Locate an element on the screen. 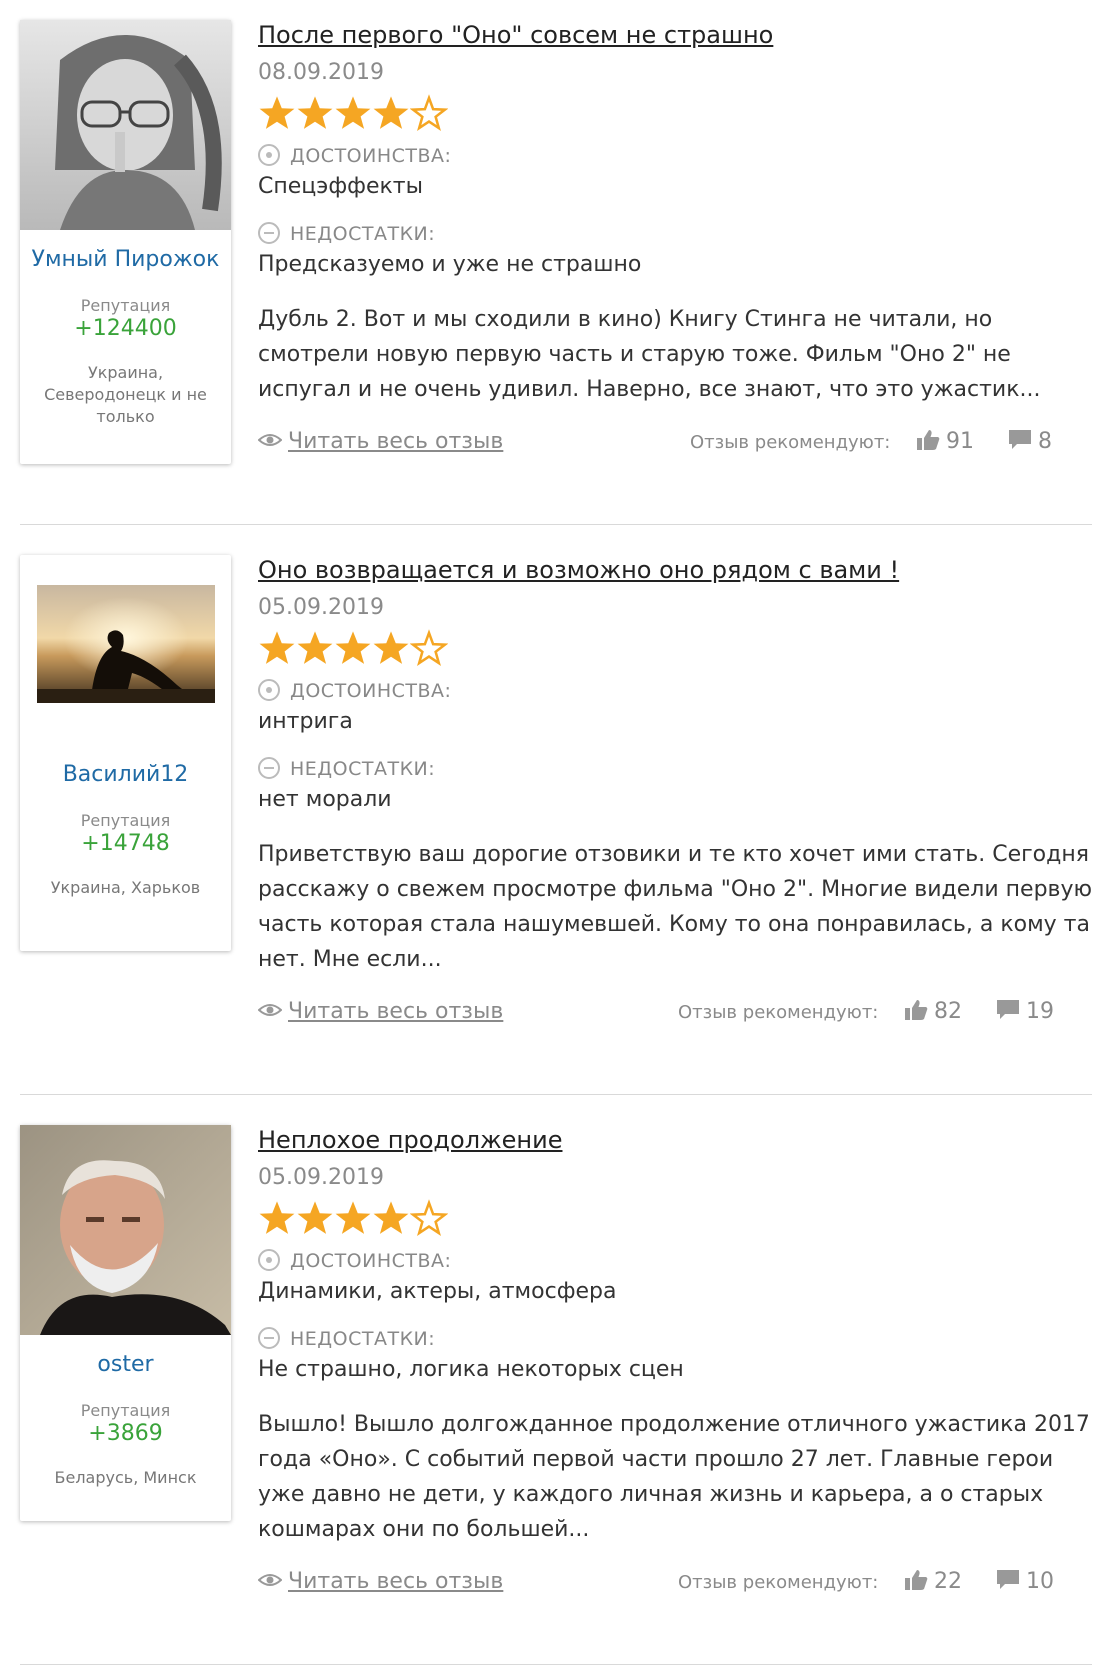  likes-count: 82 is located at coordinates (933, 1011).